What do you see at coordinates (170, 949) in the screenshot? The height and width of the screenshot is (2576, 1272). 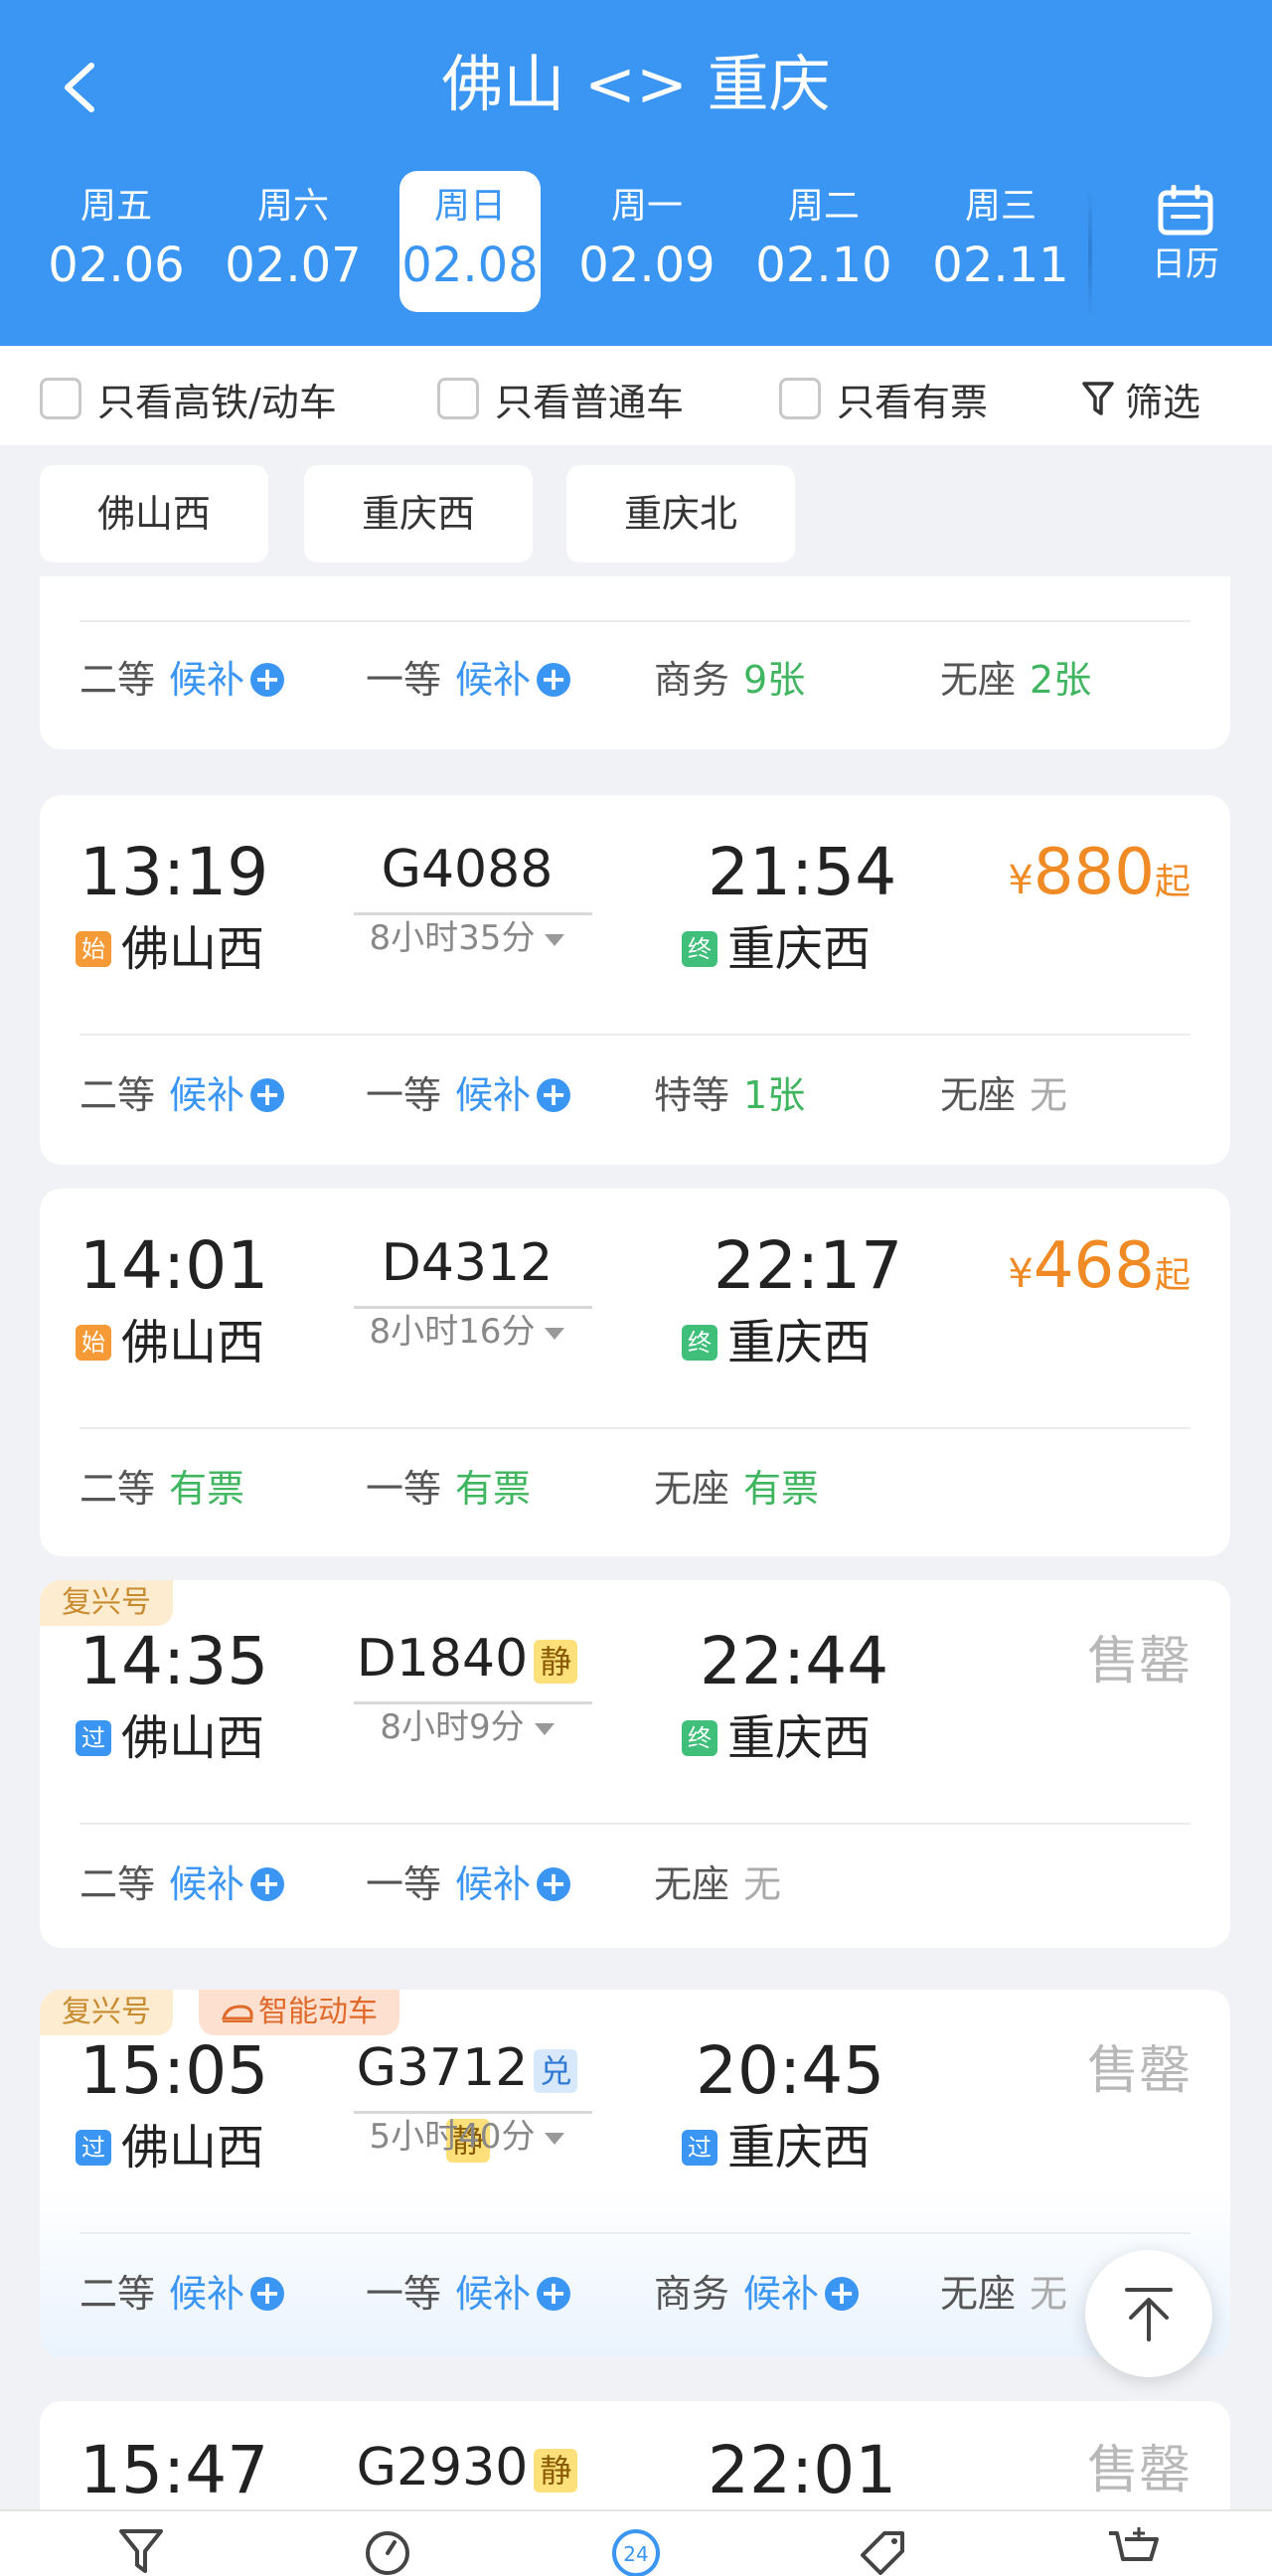 I see `from-station: 始佛山西` at bounding box center [170, 949].